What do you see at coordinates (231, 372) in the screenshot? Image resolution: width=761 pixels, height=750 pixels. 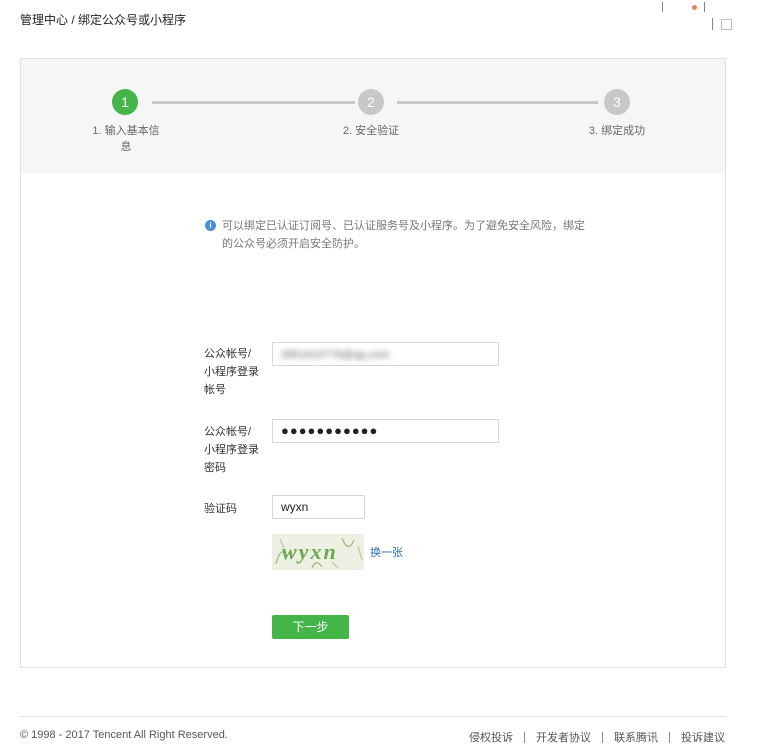 I see `account-label: 公众帐号/ 小程序登录 帐号` at bounding box center [231, 372].